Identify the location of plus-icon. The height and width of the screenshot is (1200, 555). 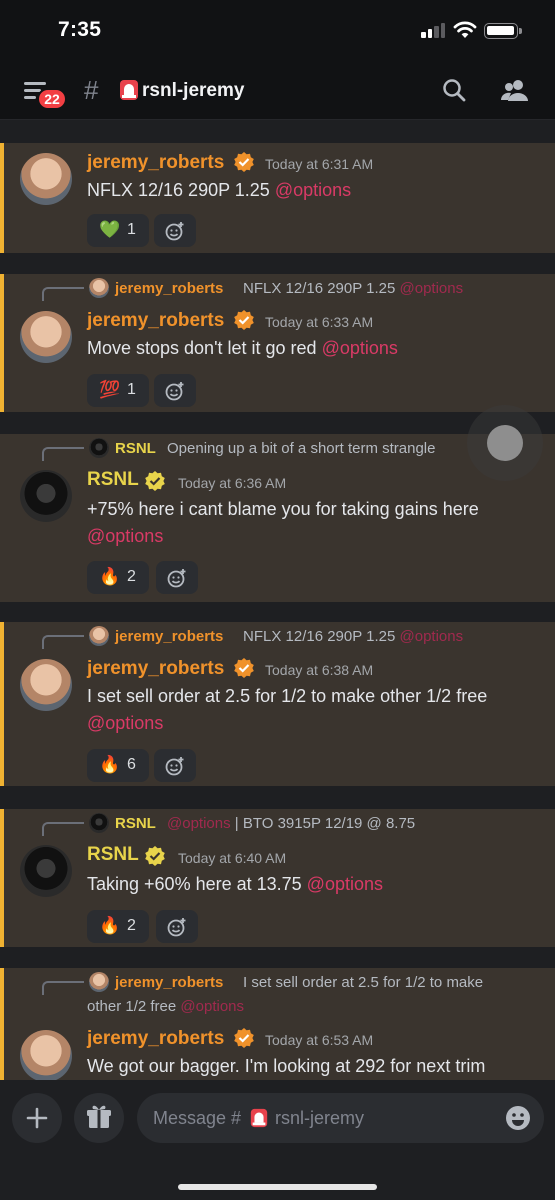
(37, 1118).